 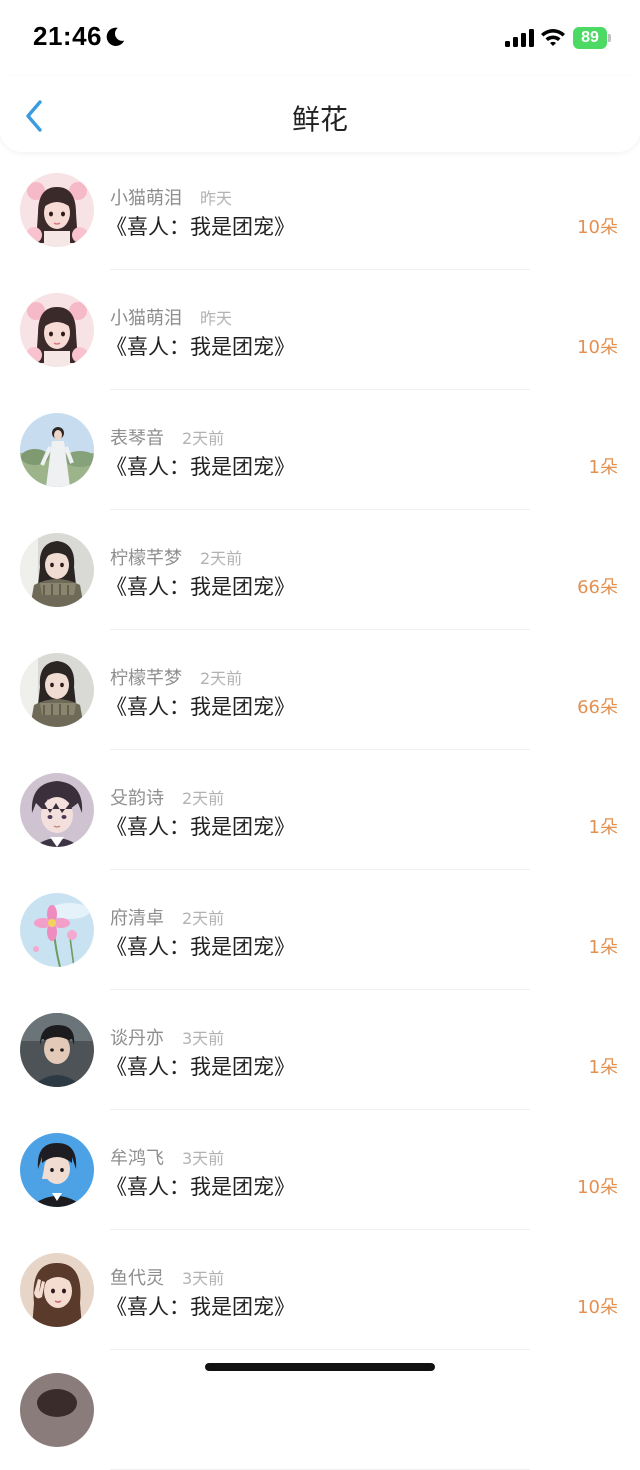 What do you see at coordinates (320, 38) in the screenshot?
I see `status-bar: 21:46 89` at bounding box center [320, 38].